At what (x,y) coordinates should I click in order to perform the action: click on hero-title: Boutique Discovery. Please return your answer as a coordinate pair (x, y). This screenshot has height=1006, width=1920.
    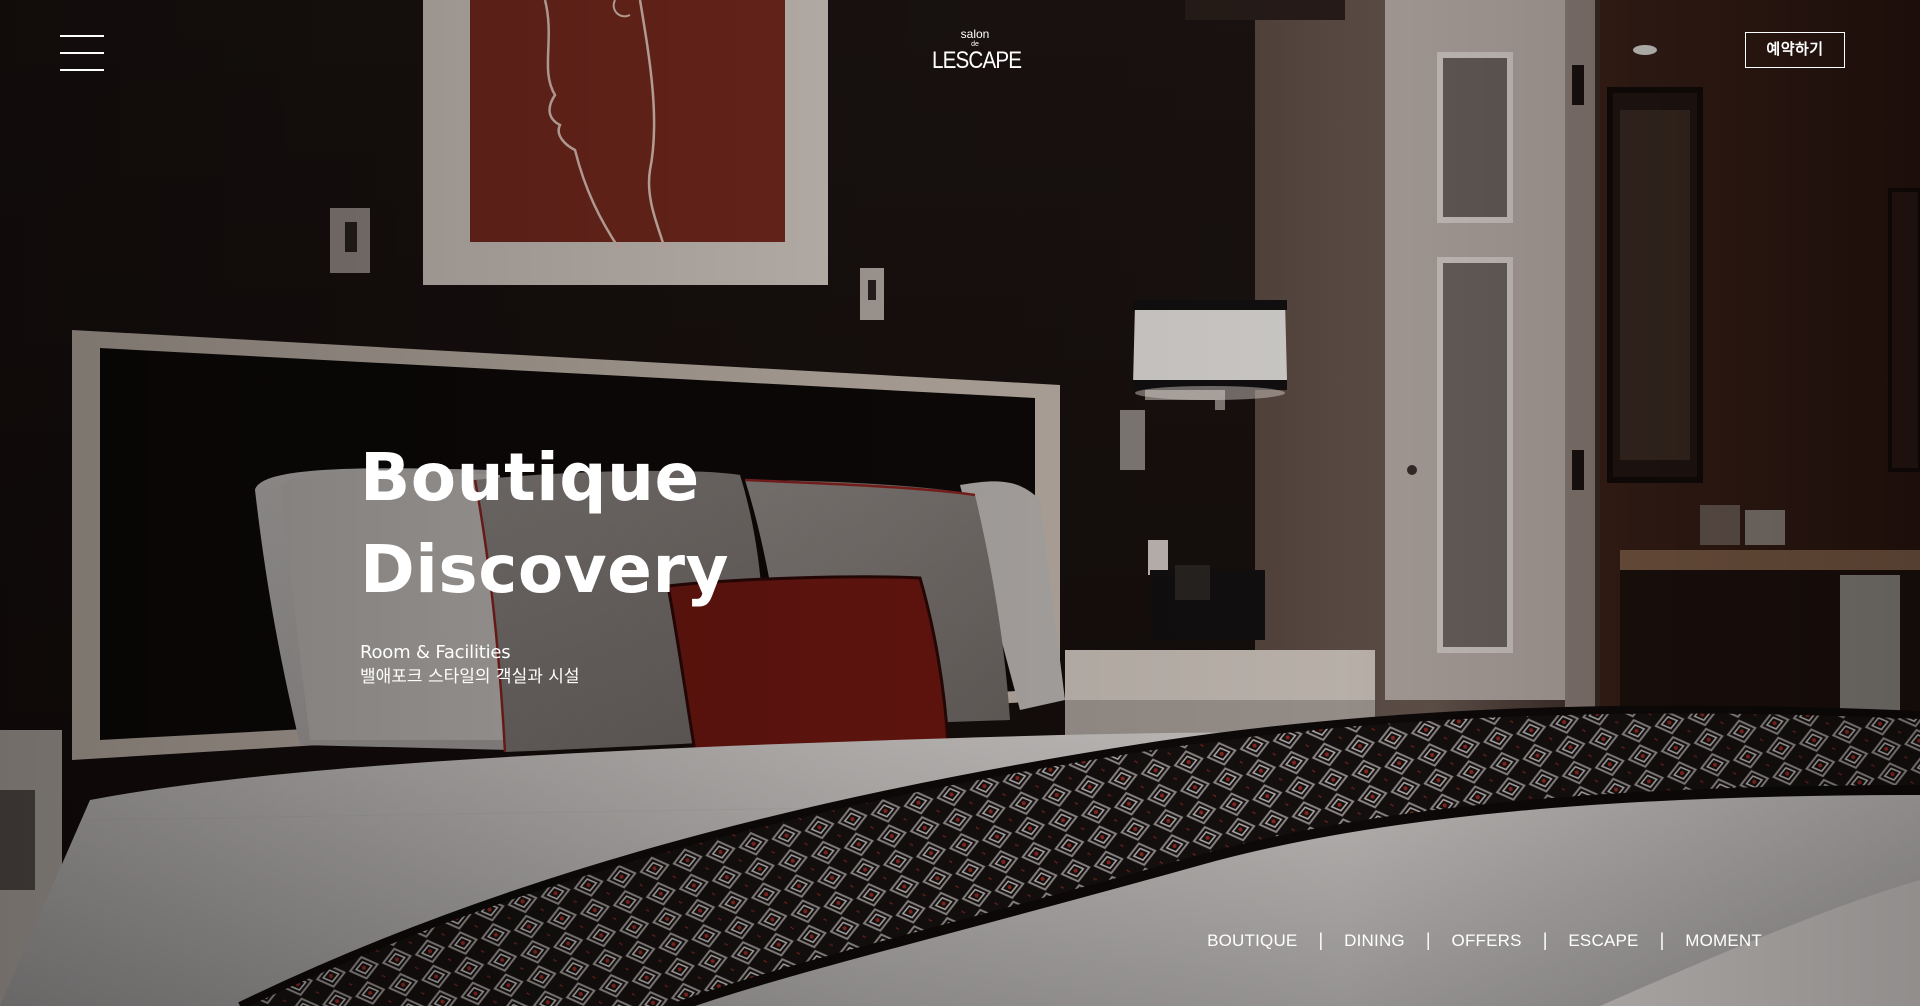
    Looking at the image, I should click on (544, 524).